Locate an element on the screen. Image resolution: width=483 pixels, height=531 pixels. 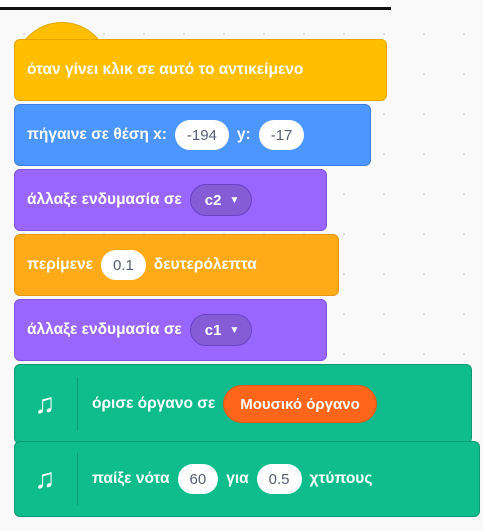
play-note-block: ♫ παίξε νότα 60 για 0.5 χτύπους is located at coordinates (247, 479).